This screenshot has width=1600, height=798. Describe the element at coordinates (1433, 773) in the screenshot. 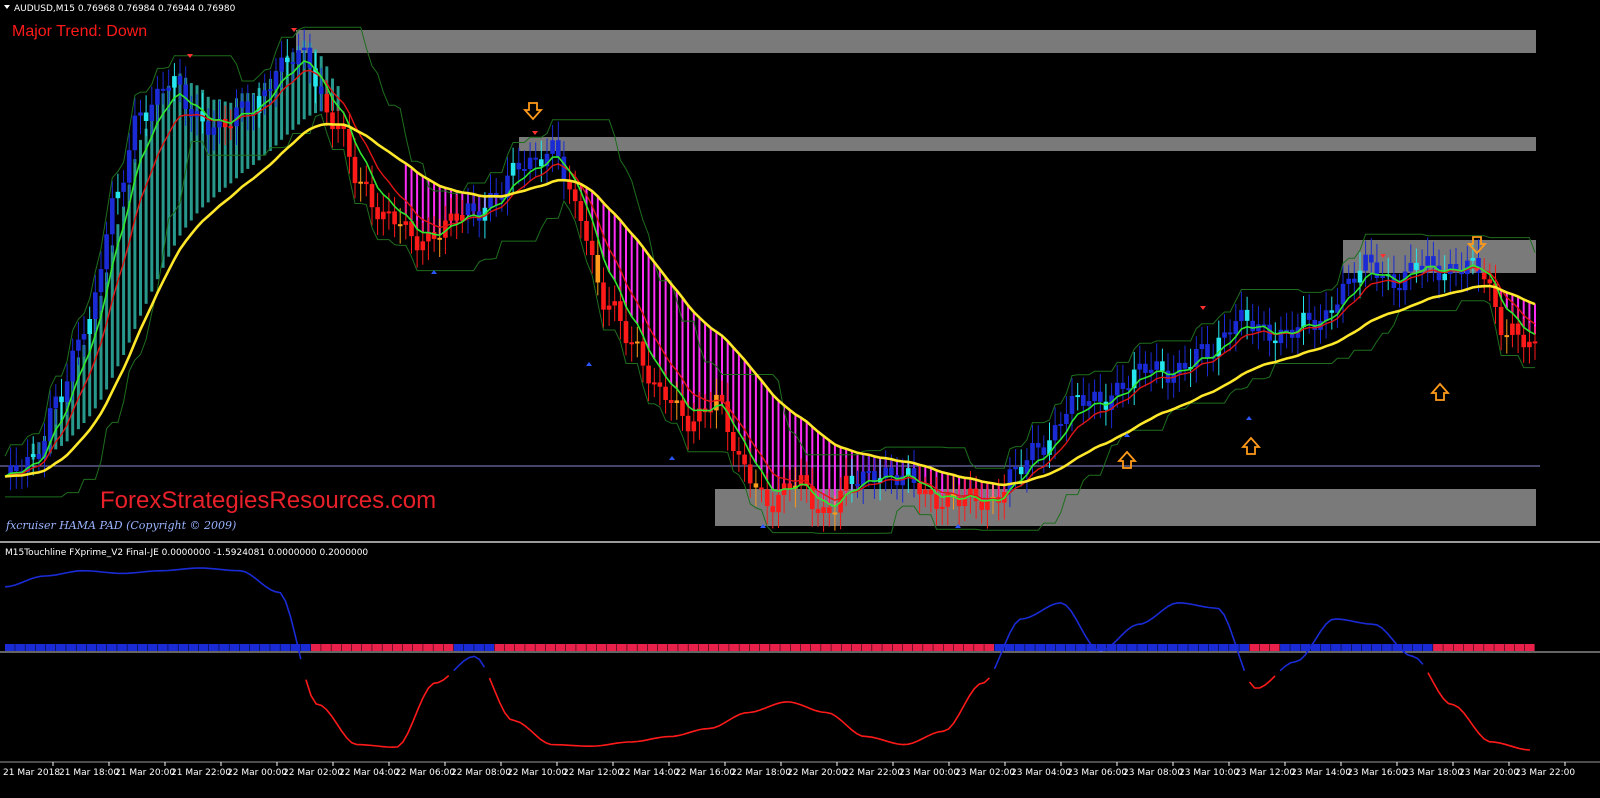

I see `time-tick-label: 23 Mar 18:00` at that location.